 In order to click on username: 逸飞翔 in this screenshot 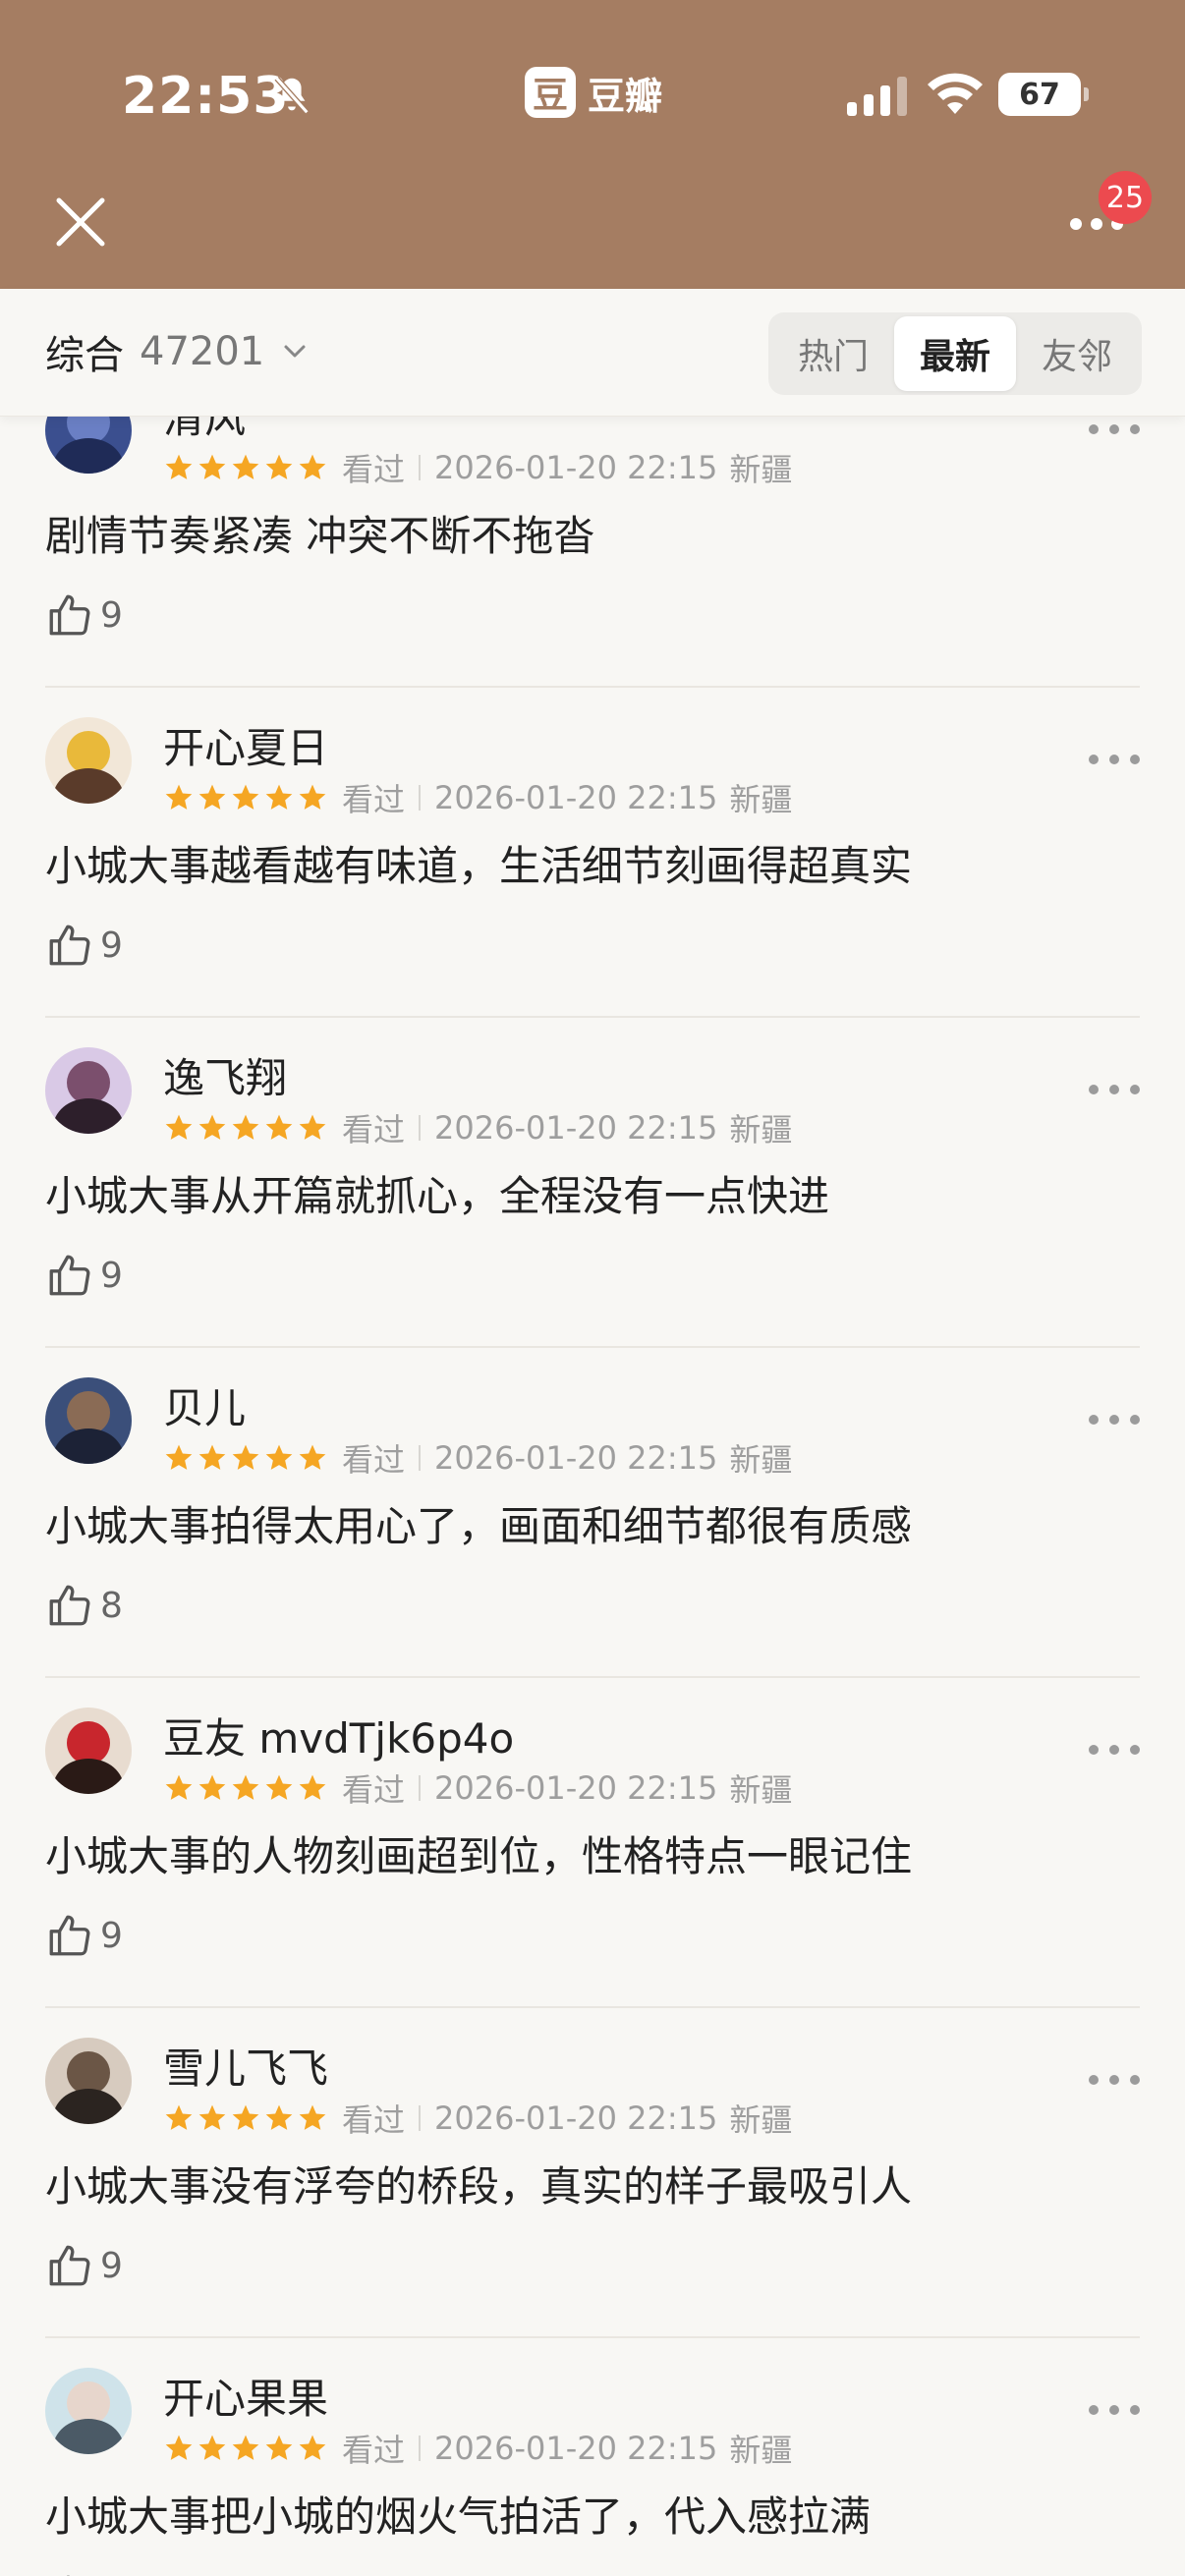, I will do `click(225, 1075)`.